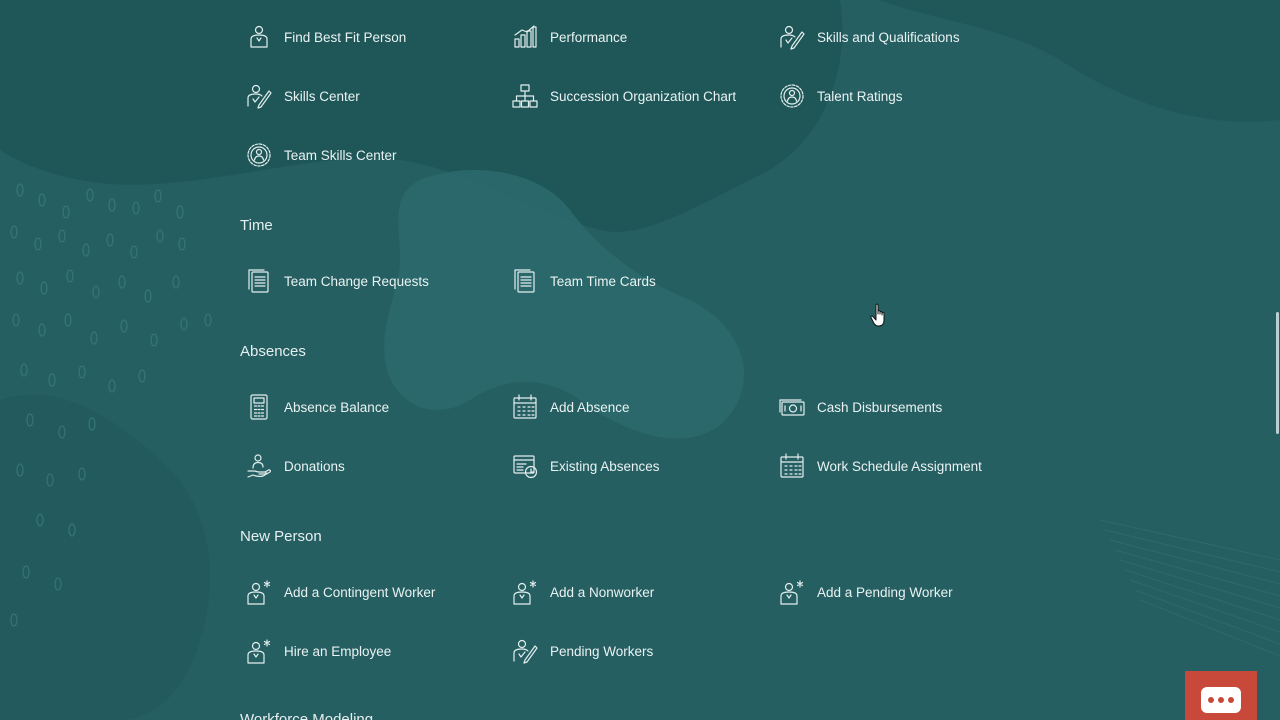 Image resolution: width=1280 pixels, height=720 pixels. I want to click on team-time-cards-link: Team Time Cards, so click(584, 281).